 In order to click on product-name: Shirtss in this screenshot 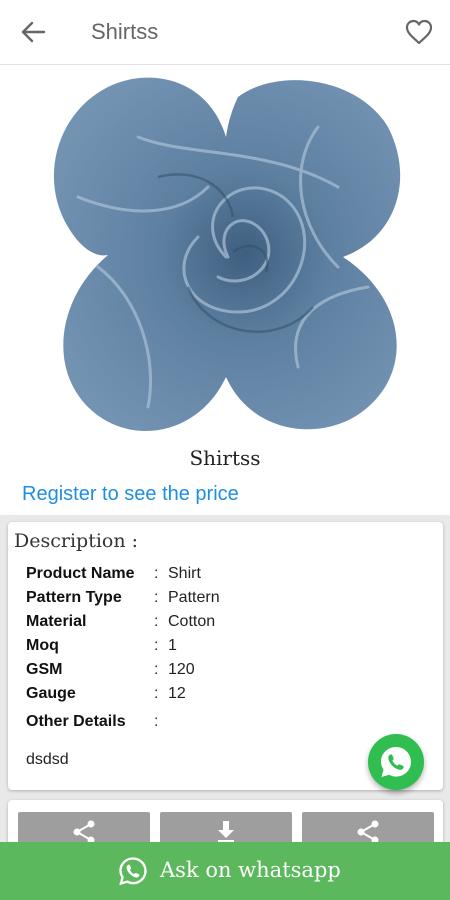, I will do `click(225, 458)`.